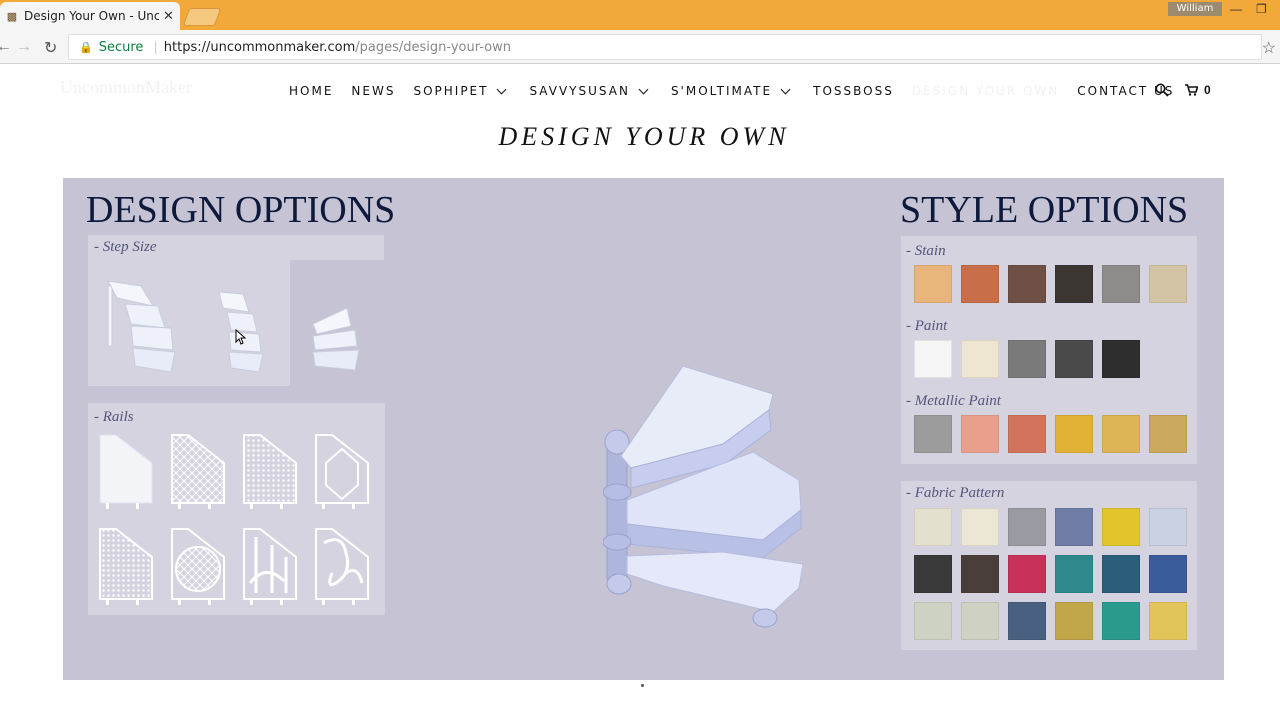 The height and width of the screenshot is (720, 1280). I want to click on nav-smoltimate: S'MOLTIMATE, so click(733, 91).